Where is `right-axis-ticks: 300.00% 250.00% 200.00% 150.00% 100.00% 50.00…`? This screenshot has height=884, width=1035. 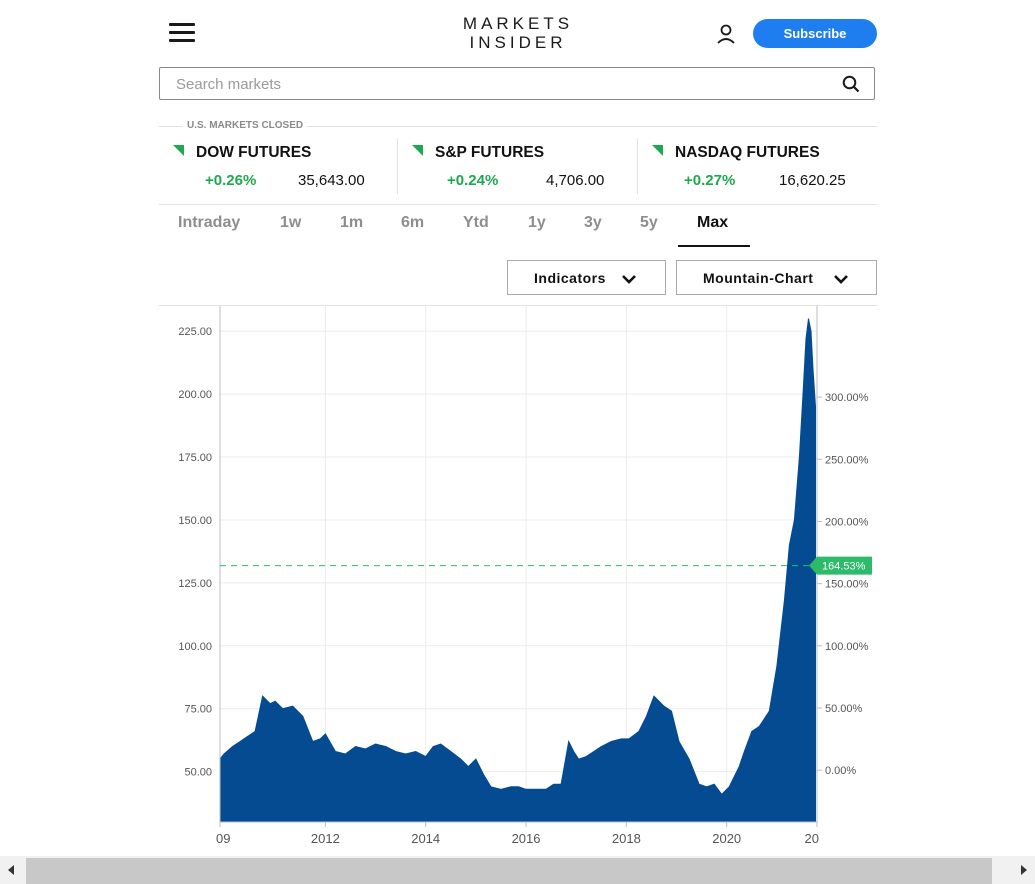 right-axis-ticks: 300.00% 250.00% 200.00% 150.00% 100.00% 50.00… is located at coordinates (843, 584).